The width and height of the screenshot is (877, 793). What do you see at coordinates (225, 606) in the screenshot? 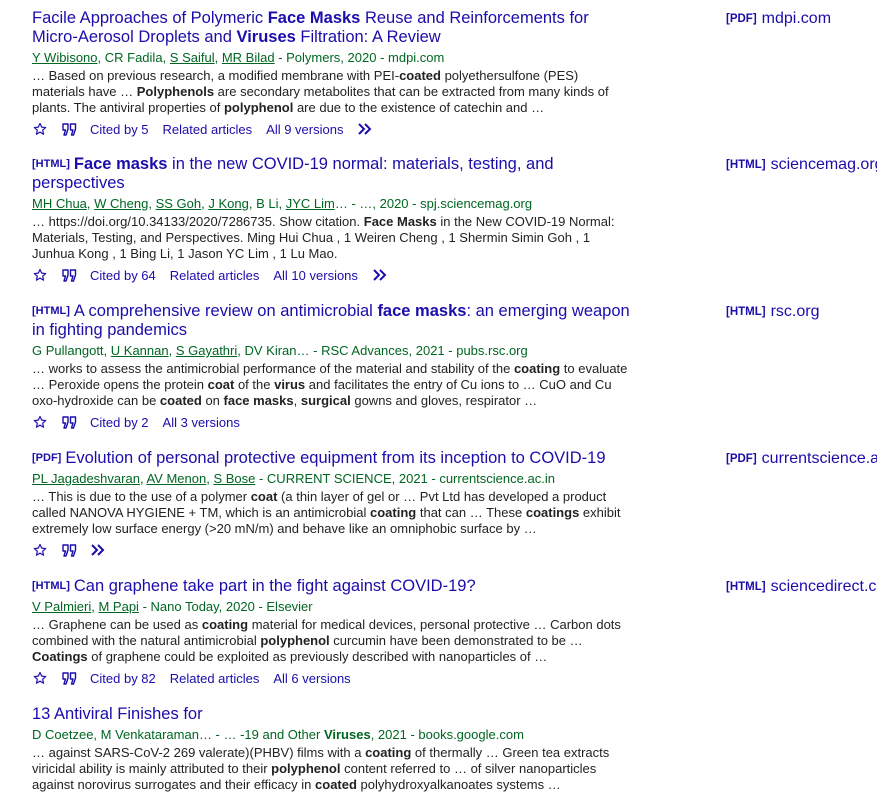
I see `result-source: - Nano Today, 2020 - Elsevier` at bounding box center [225, 606].